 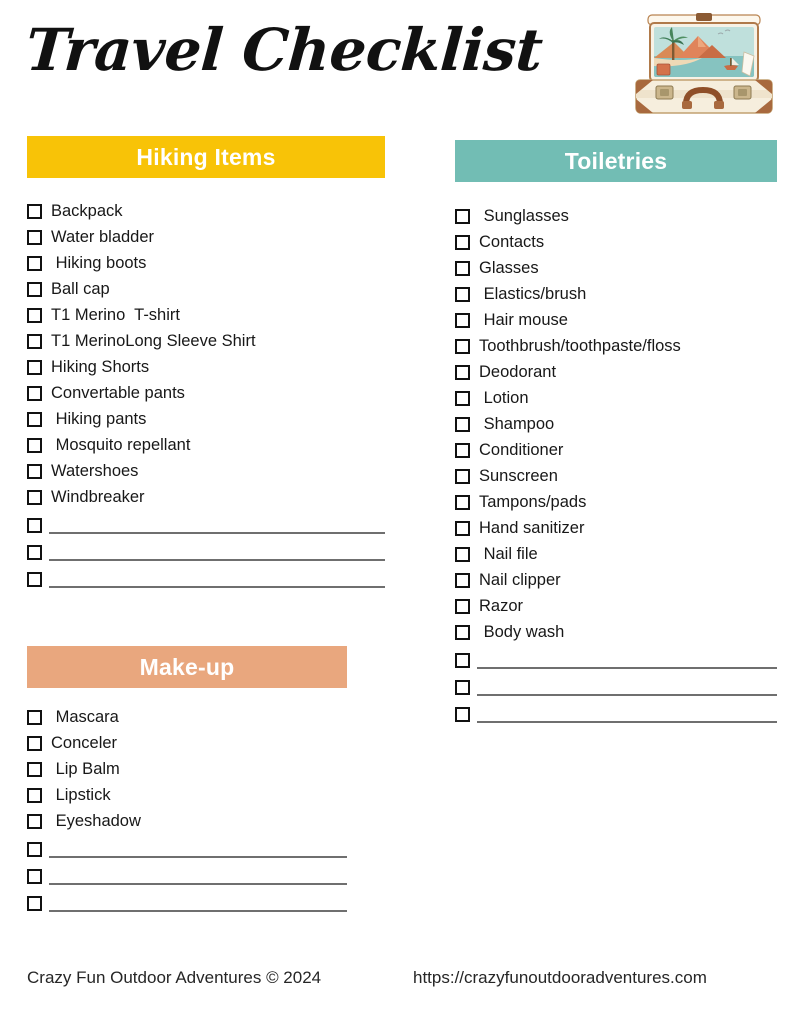 I want to click on toiletries-item: Sunglasses, so click(x=616, y=216).